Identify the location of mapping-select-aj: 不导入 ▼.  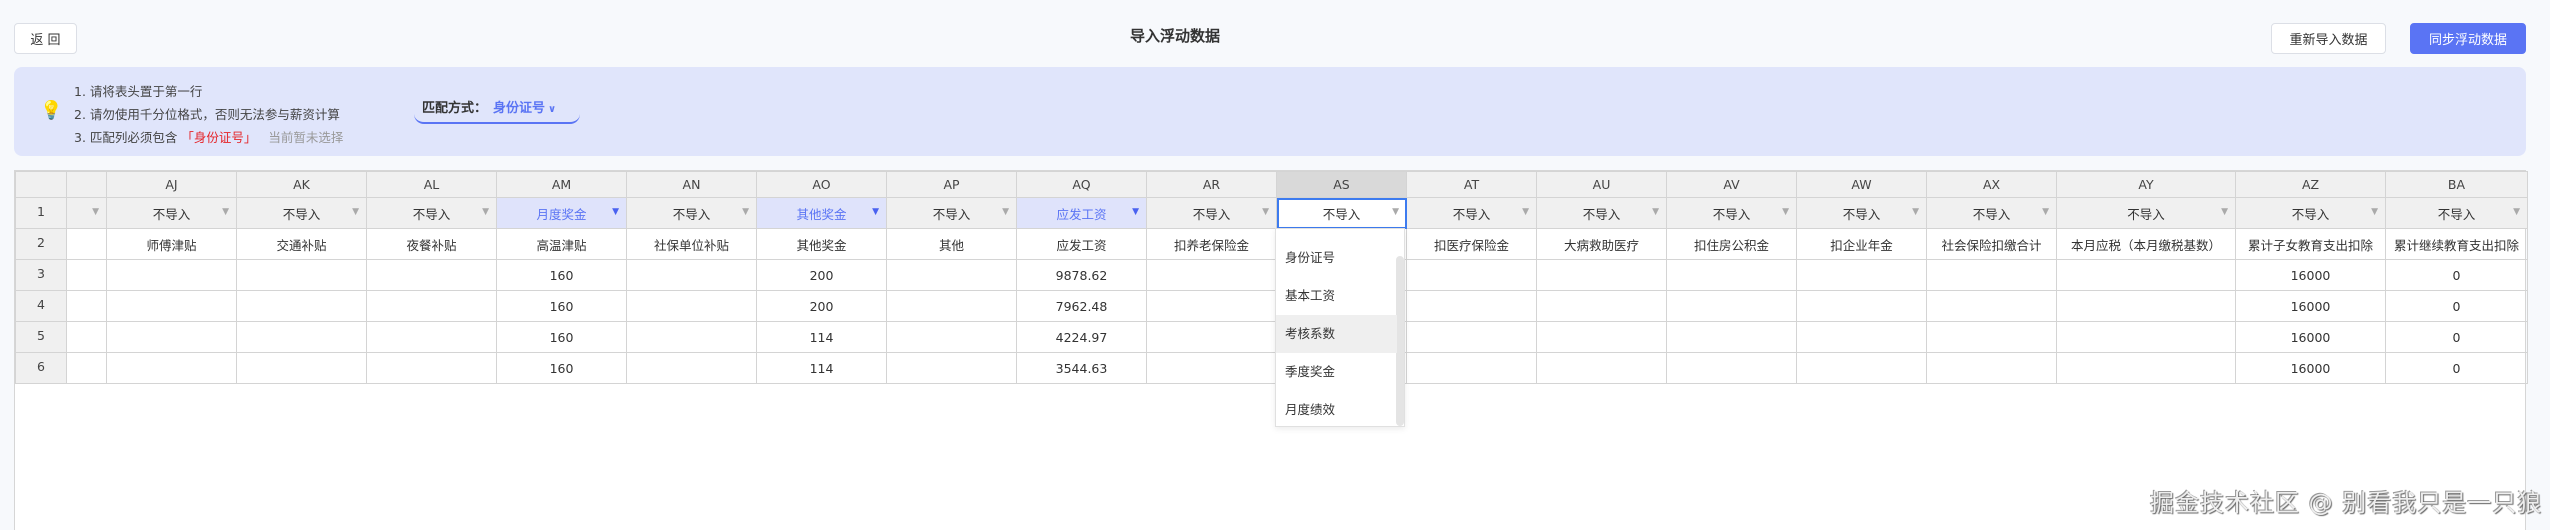
(171, 213).